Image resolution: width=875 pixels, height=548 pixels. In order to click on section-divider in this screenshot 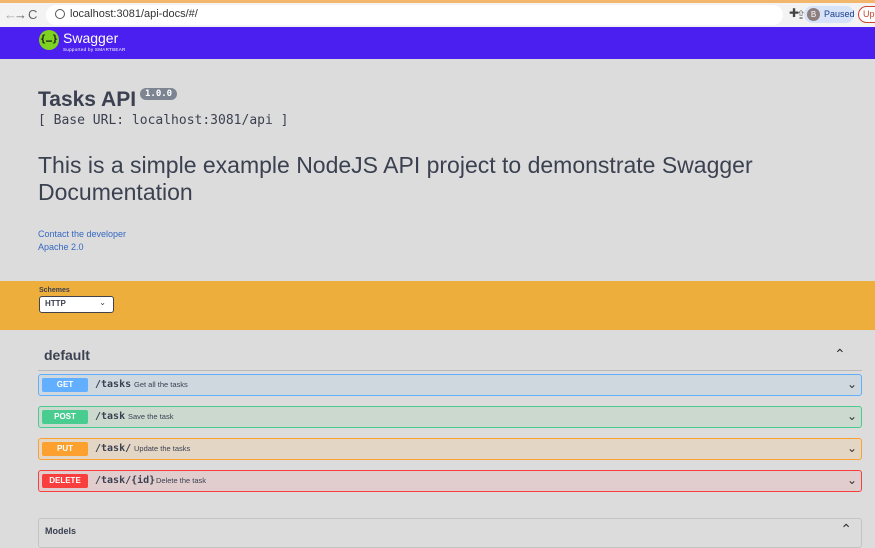, I will do `click(450, 370)`.